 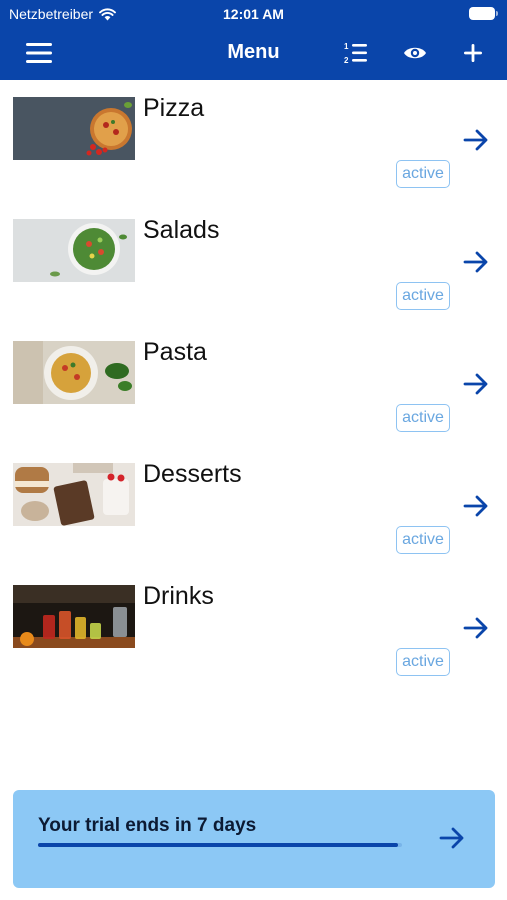 I want to click on row-title: Pizza, so click(x=174, y=108).